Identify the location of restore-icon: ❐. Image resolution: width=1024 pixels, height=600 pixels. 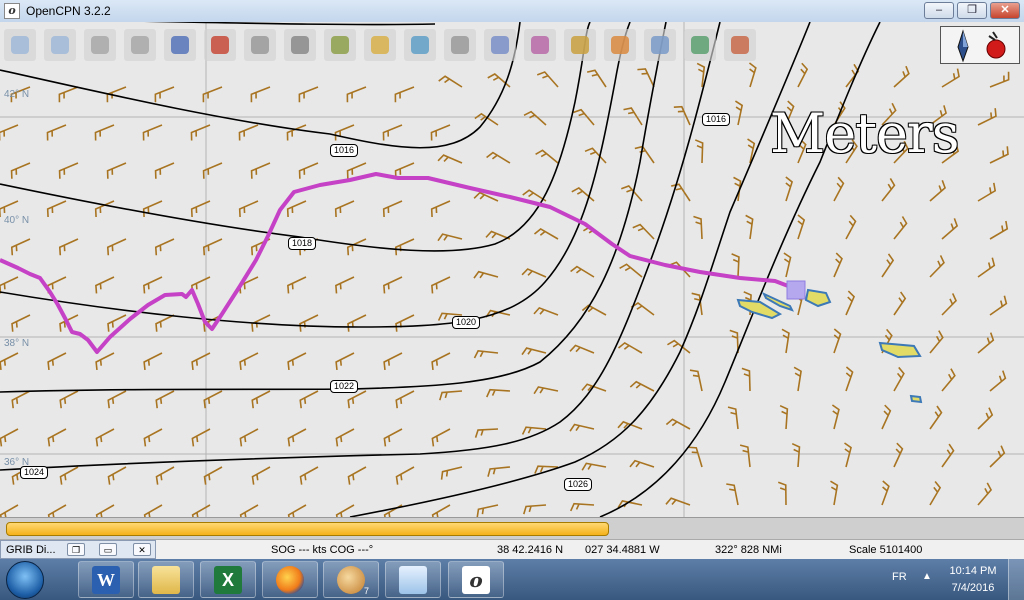
(76, 549).